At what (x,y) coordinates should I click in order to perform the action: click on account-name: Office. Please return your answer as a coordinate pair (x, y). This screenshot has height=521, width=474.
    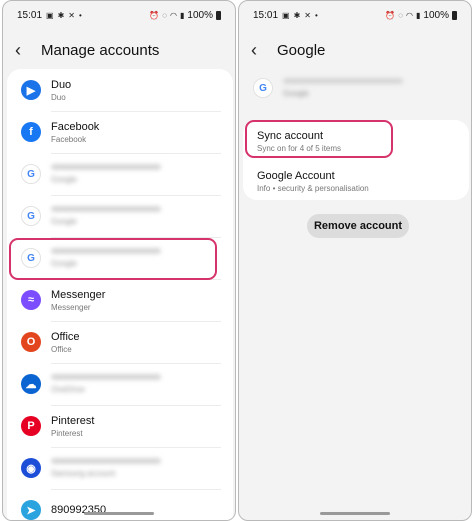
    Looking at the image, I should click on (65, 336).